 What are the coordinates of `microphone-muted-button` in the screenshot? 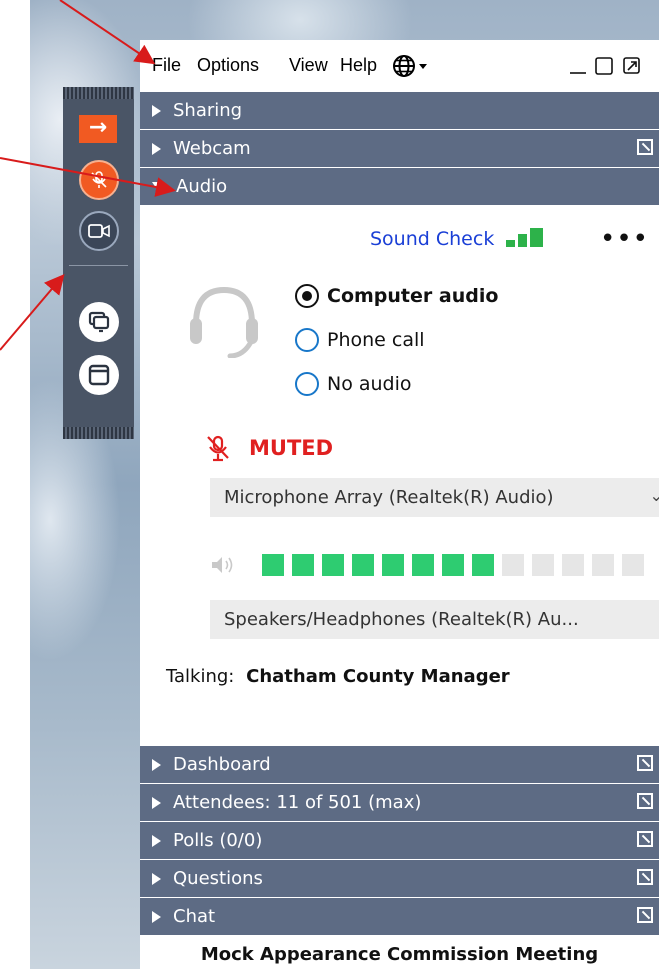 It's located at (99, 180).